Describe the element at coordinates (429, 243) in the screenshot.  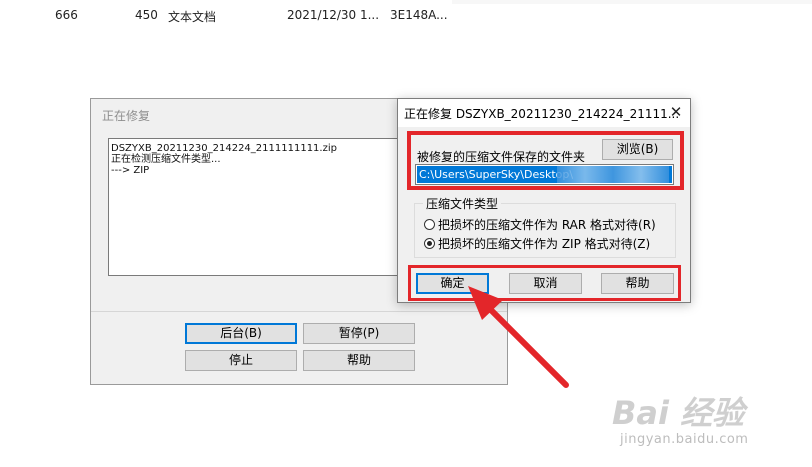
I see `radio-zip` at that location.